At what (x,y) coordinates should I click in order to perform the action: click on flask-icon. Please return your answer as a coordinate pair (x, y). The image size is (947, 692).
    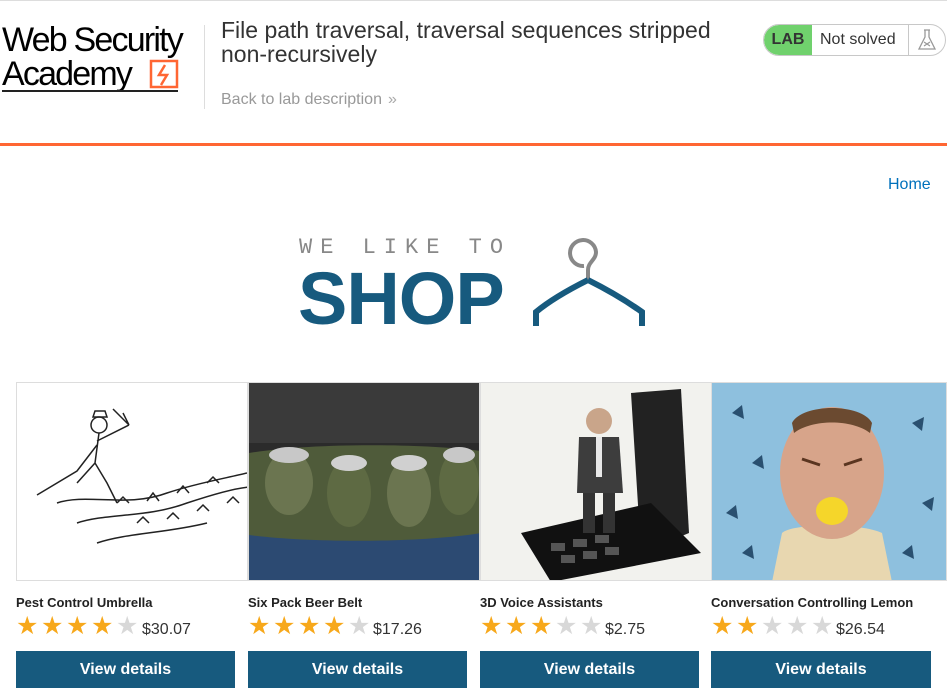
    Looking at the image, I should click on (927, 39).